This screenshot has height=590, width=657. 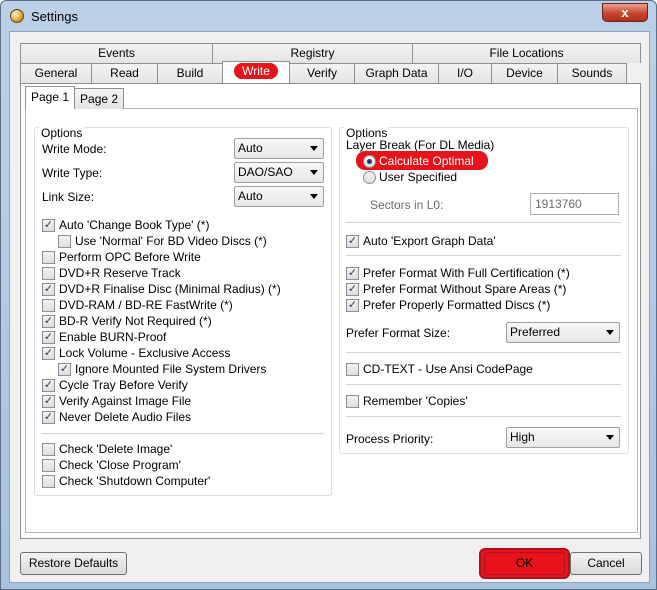 I want to click on label-cdtext: CD-TEXT - Use Ansi CodePage, so click(x=448, y=369).